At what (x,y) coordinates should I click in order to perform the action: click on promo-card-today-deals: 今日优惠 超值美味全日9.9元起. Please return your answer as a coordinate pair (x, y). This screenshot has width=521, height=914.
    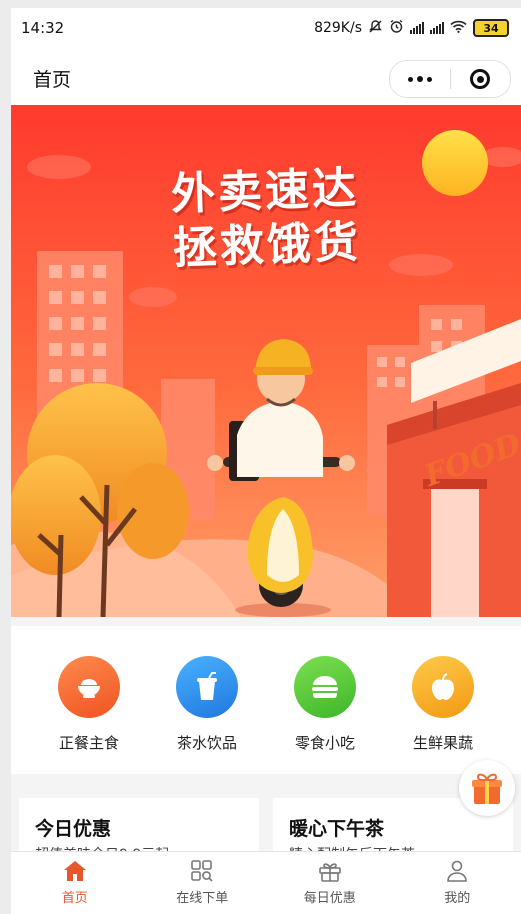
    Looking at the image, I should click on (139, 828).